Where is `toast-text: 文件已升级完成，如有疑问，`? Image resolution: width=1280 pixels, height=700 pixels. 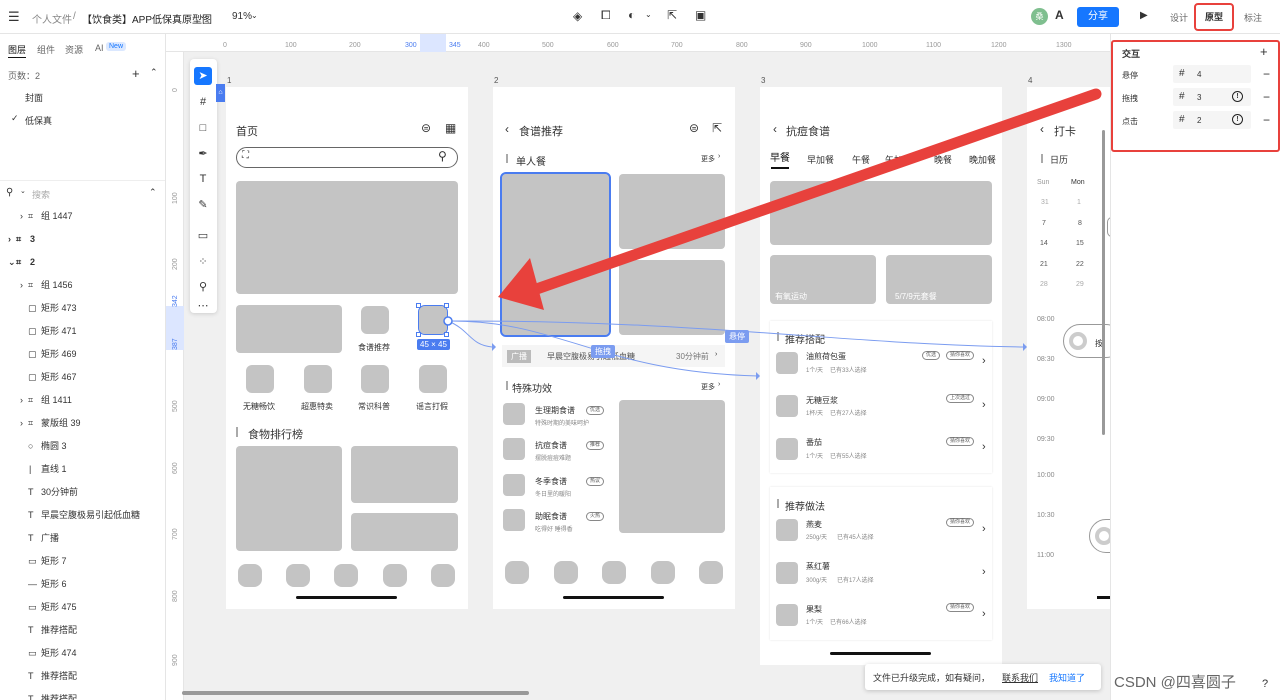 toast-text: 文件已升级完成，如有疑问， is located at coordinates (932, 678).